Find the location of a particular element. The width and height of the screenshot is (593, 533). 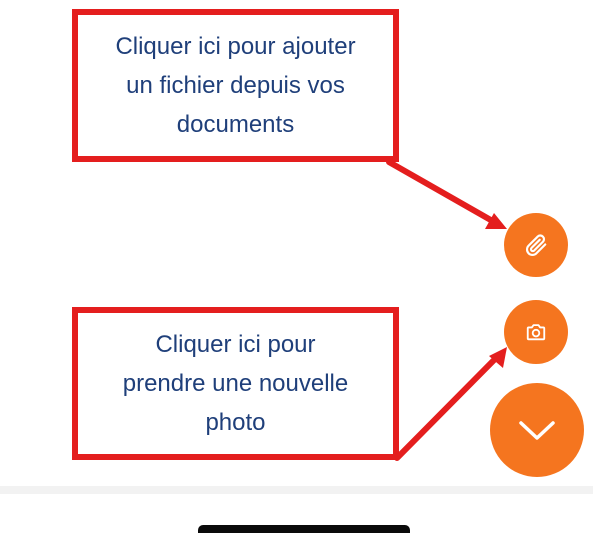

collapse-actions-button is located at coordinates (537, 430).